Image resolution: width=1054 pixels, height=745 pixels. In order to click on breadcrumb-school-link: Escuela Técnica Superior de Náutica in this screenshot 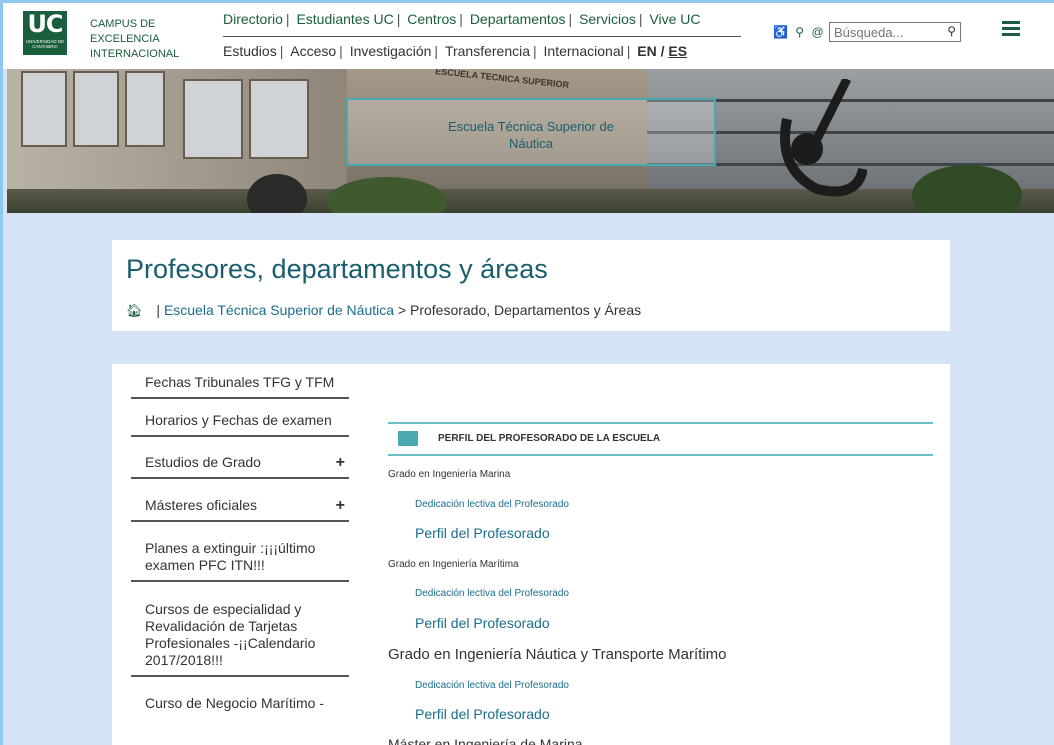, I will do `click(279, 310)`.